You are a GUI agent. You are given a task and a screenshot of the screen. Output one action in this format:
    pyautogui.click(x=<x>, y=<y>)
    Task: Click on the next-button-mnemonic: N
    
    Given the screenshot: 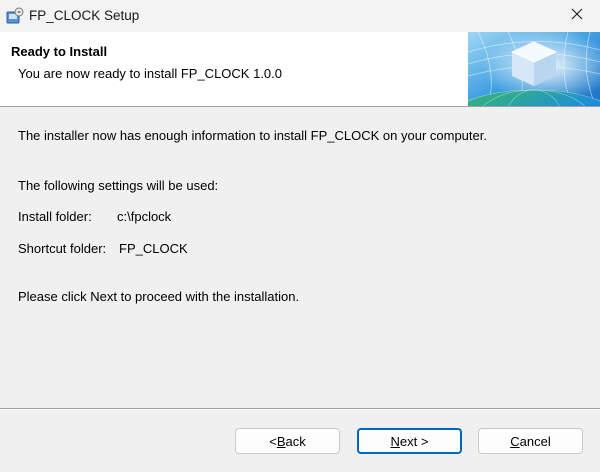 What is the action you would take?
    pyautogui.click(x=395, y=441)
    